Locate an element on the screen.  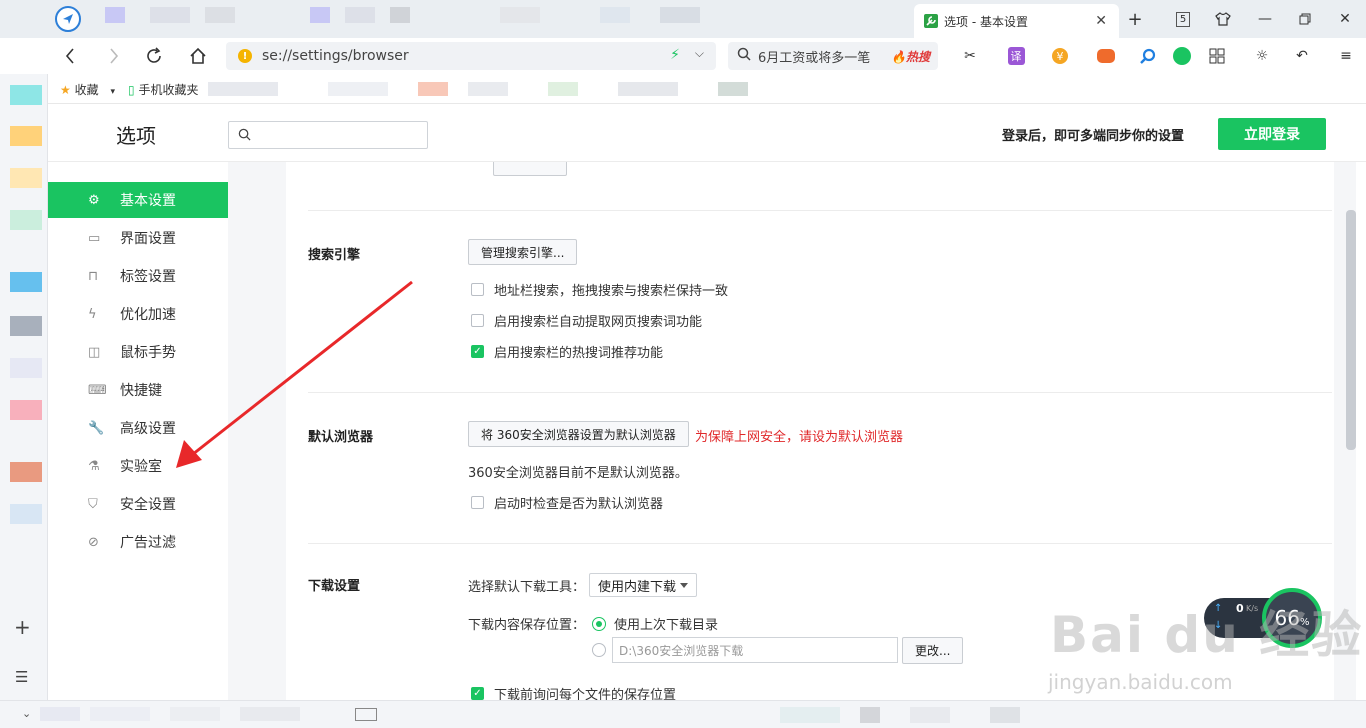
back-icon is located at coordinates (70, 56).